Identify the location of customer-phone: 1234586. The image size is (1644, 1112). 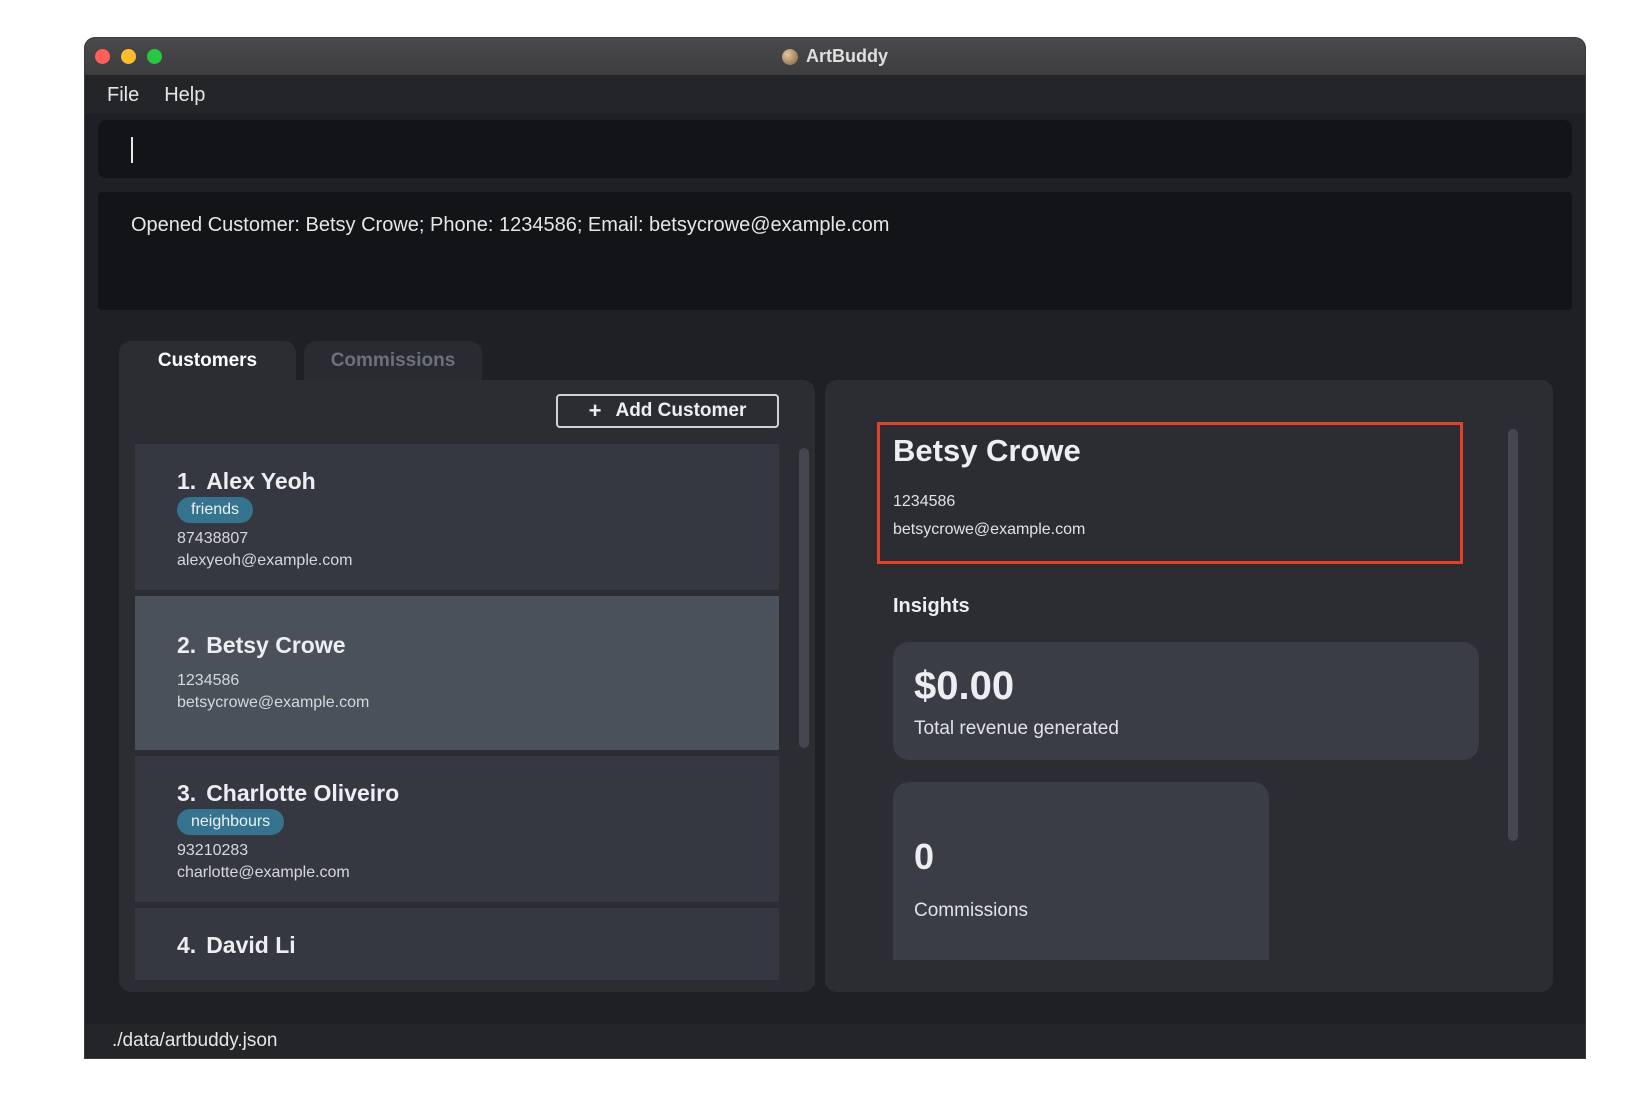
(208, 680).